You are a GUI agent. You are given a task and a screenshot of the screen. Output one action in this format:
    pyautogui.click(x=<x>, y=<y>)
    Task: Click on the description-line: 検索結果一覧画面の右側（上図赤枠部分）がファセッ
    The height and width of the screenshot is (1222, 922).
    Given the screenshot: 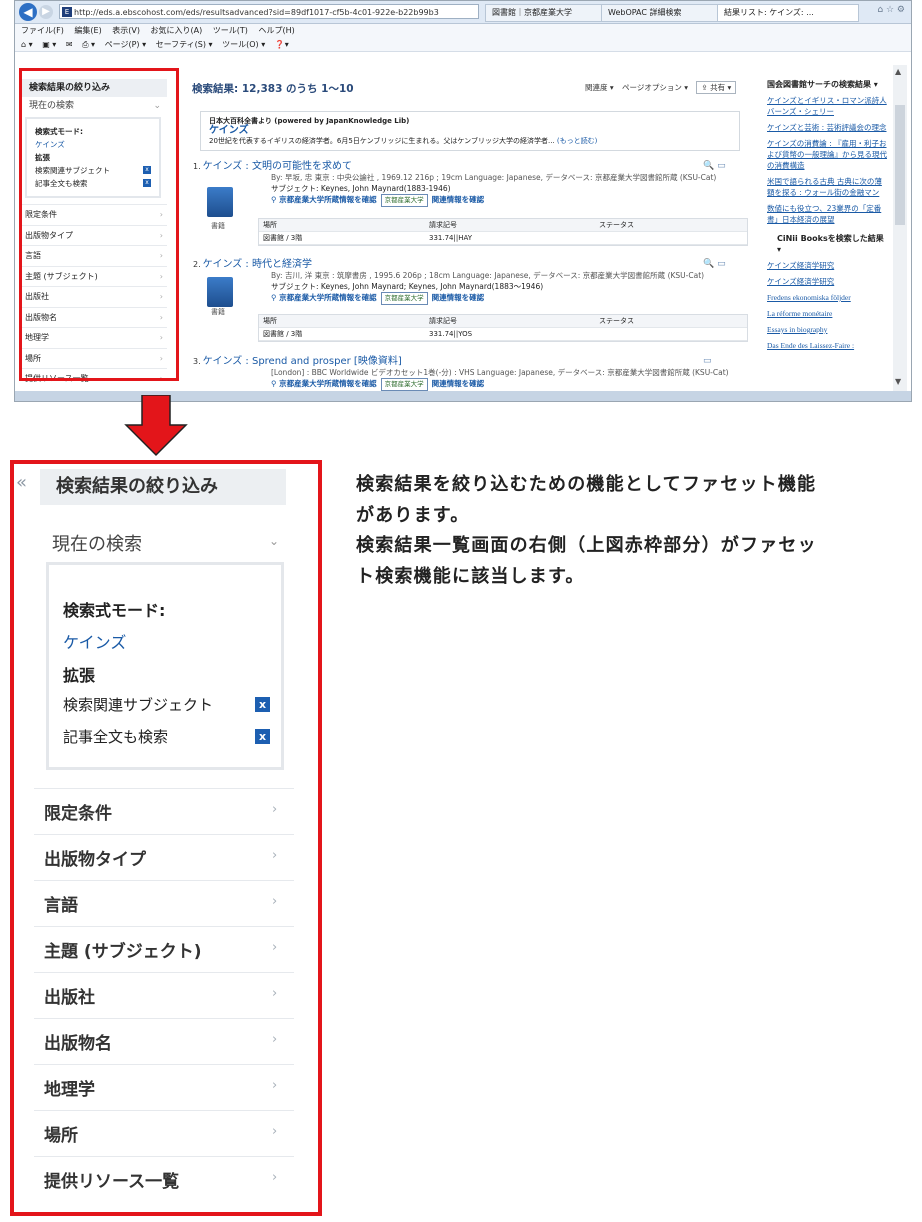 What is the action you would take?
    pyautogui.click(x=586, y=545)
    